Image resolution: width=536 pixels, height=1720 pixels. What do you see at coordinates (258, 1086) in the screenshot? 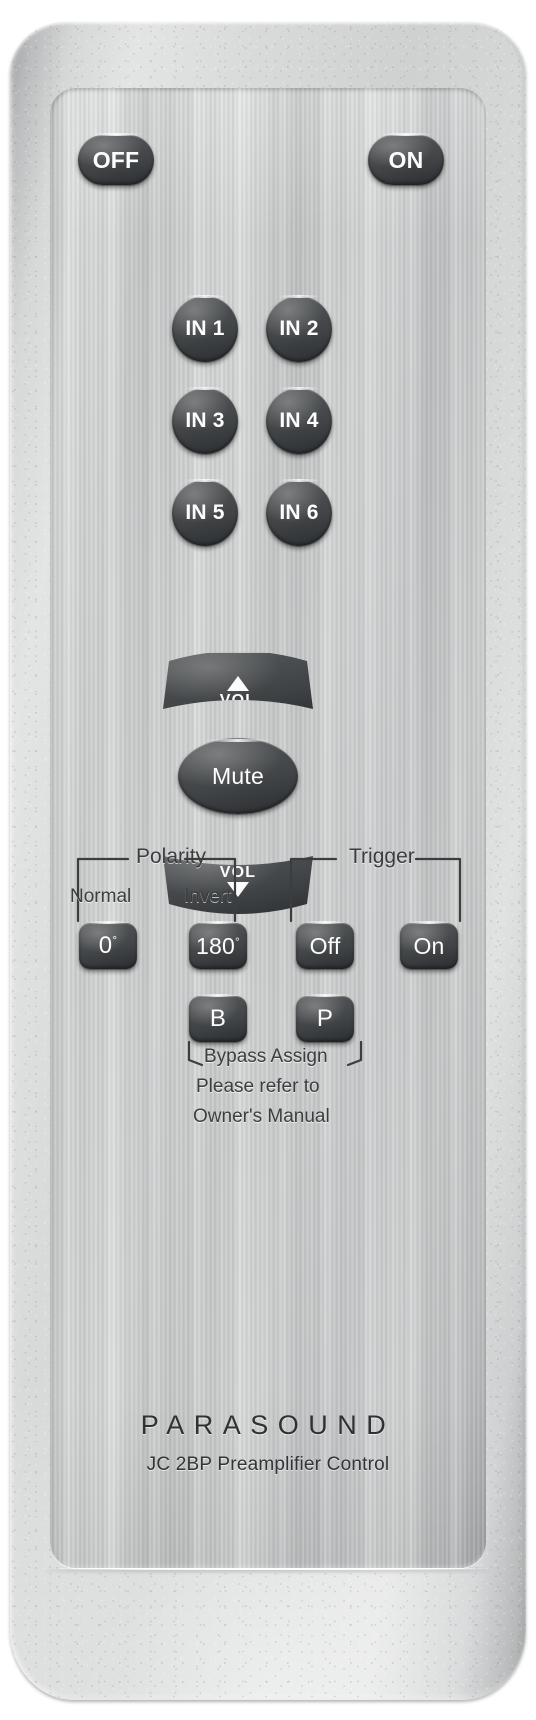
I see `bypass-caption-line-2: Please refer to` at bounding box center [258, 1086].